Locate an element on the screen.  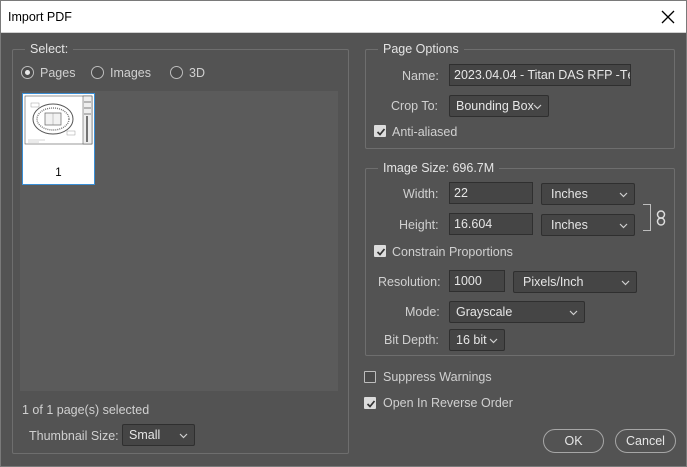
crop-to-label: Crop To: is located at coordinates (415, 106).